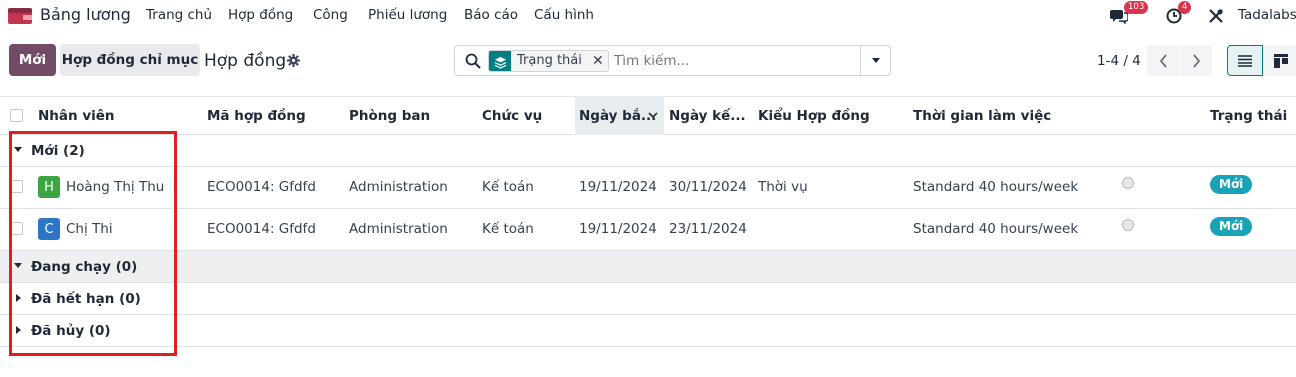  I want to click on filter-facet: Trạng thái ✕, so click(548, 61).